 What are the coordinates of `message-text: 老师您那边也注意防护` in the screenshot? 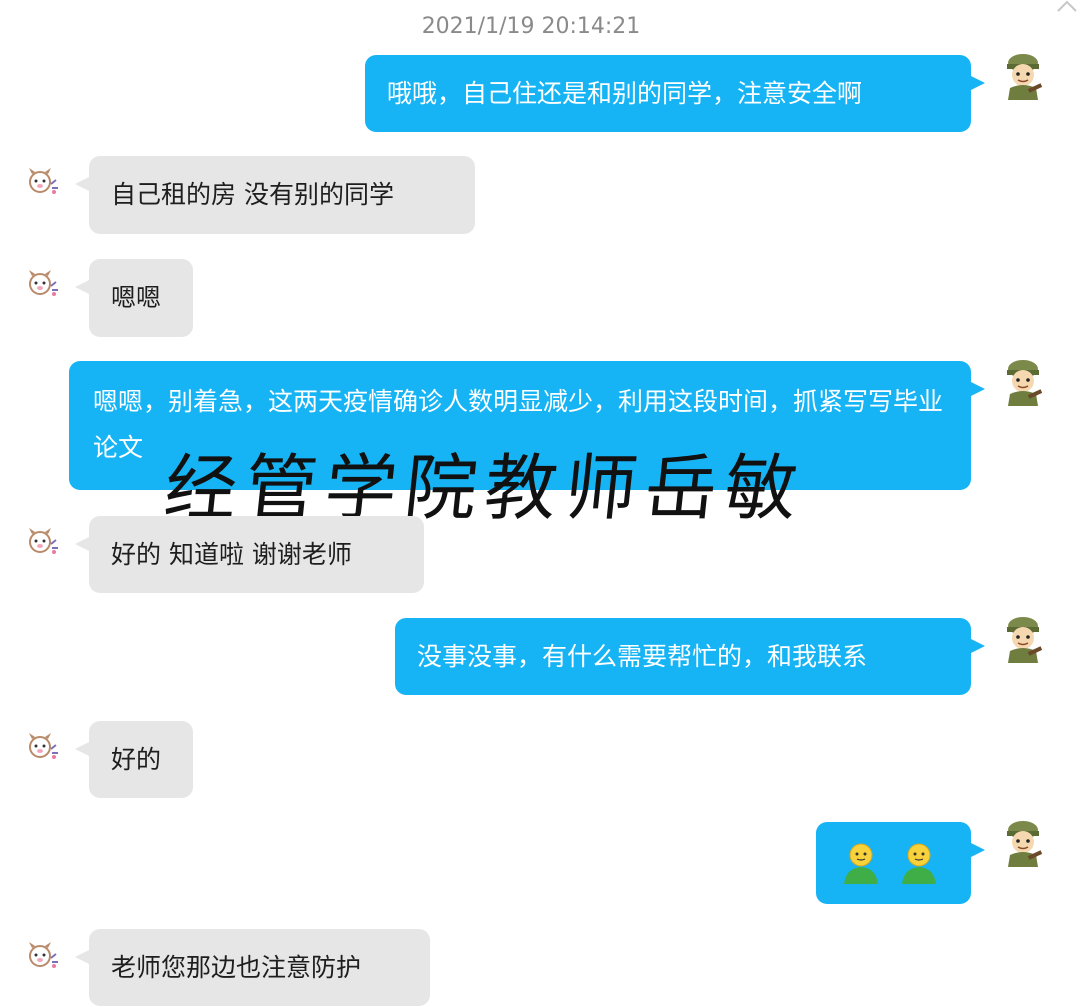 It's located at (236, 967).